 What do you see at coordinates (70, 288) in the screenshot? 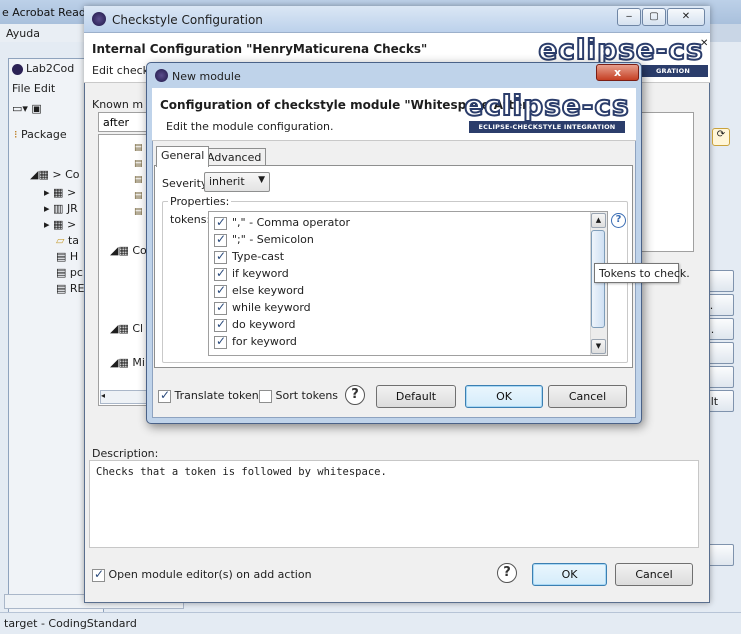
I see `tree-item: ▤ RE` at bounding box center [70, 288].